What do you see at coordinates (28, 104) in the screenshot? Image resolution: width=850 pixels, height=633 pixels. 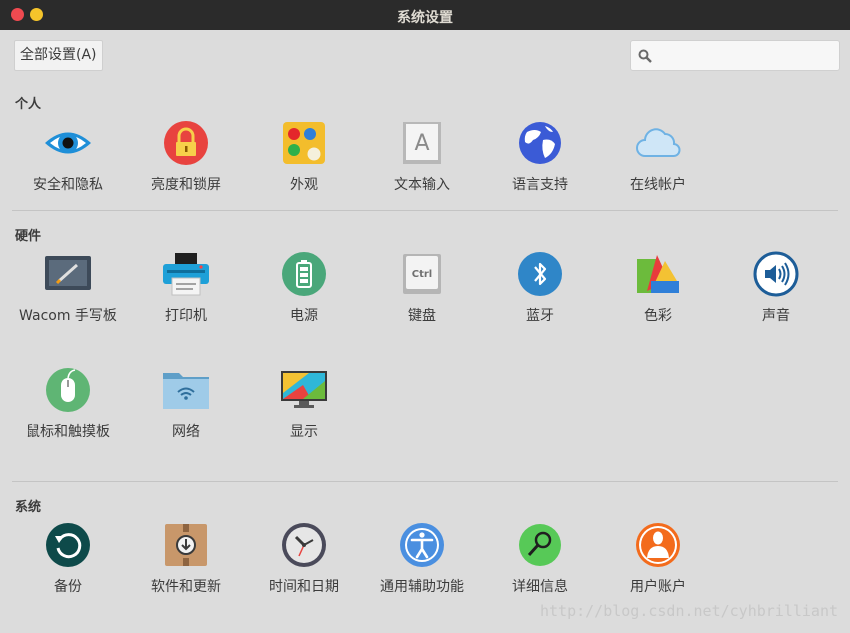 I see `section-title-personal: 个人` at bounding box center [28, 104].